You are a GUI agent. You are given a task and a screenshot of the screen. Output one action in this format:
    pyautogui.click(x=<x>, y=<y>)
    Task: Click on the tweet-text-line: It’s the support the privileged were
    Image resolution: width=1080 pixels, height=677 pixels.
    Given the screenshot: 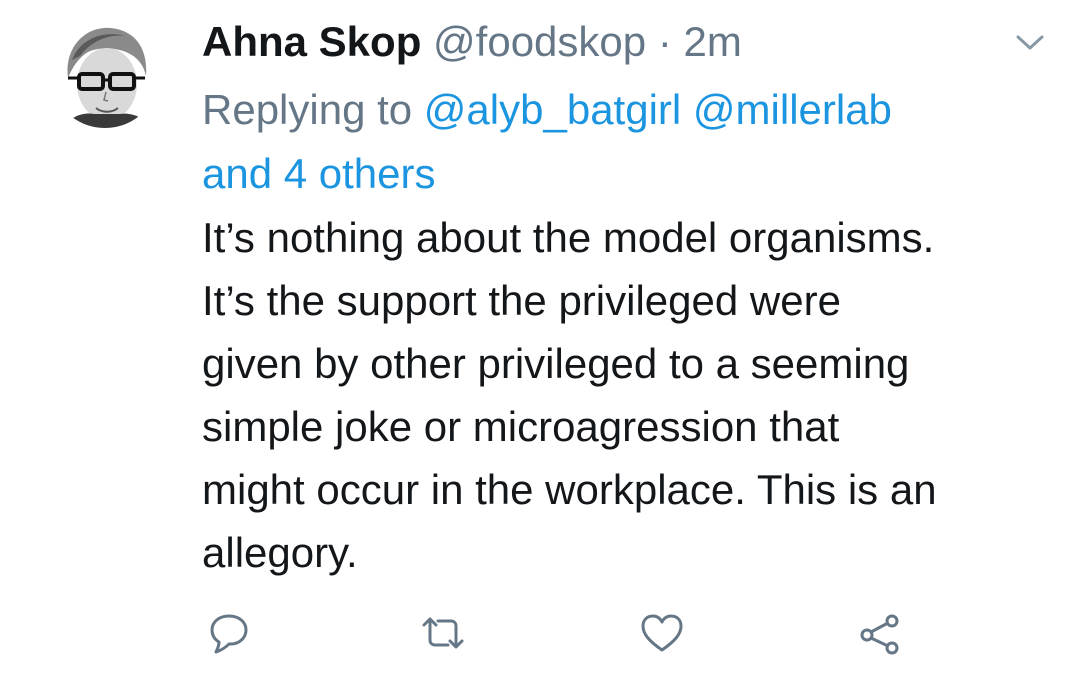 What is the action you would take?
    pyautogui.click(x=521, y=300)
    